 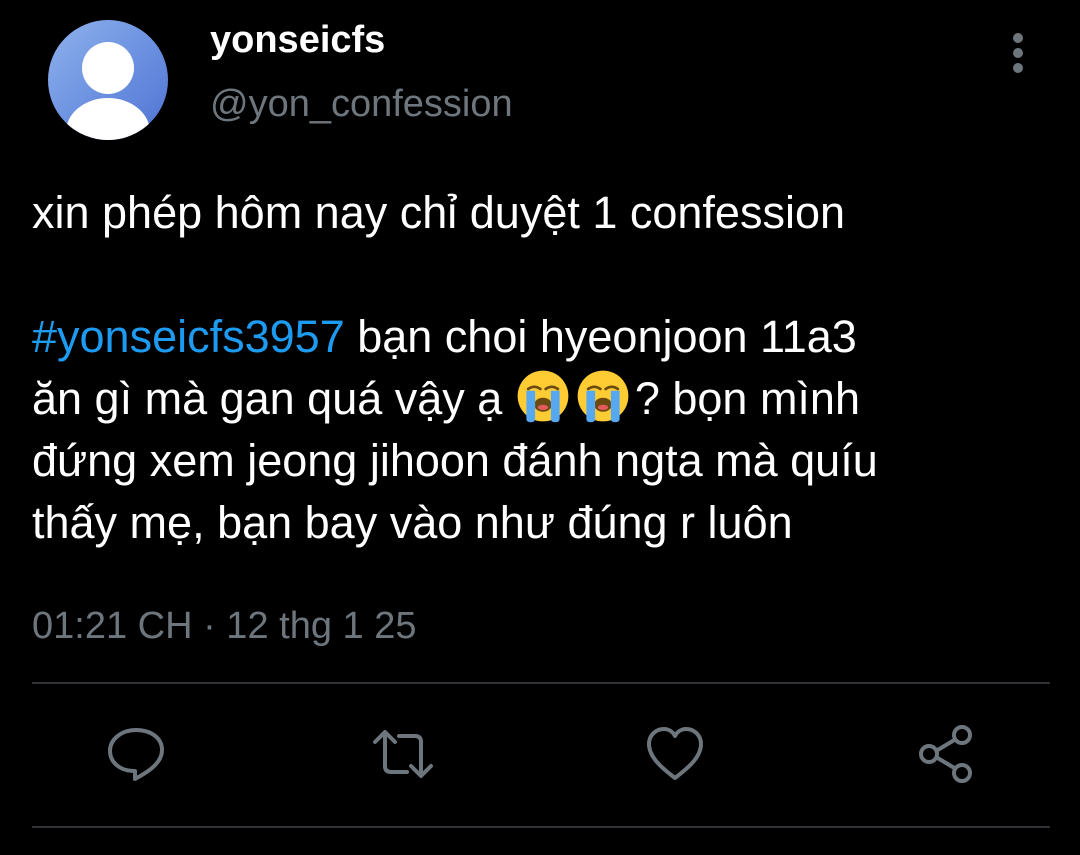 I want to click on share-button, so click(x=946, y=754).